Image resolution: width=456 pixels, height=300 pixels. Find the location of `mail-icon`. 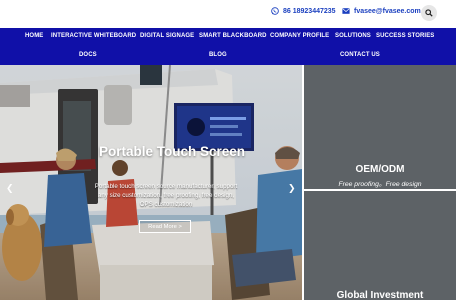

mail-icon is located at coordinates (346, 11).